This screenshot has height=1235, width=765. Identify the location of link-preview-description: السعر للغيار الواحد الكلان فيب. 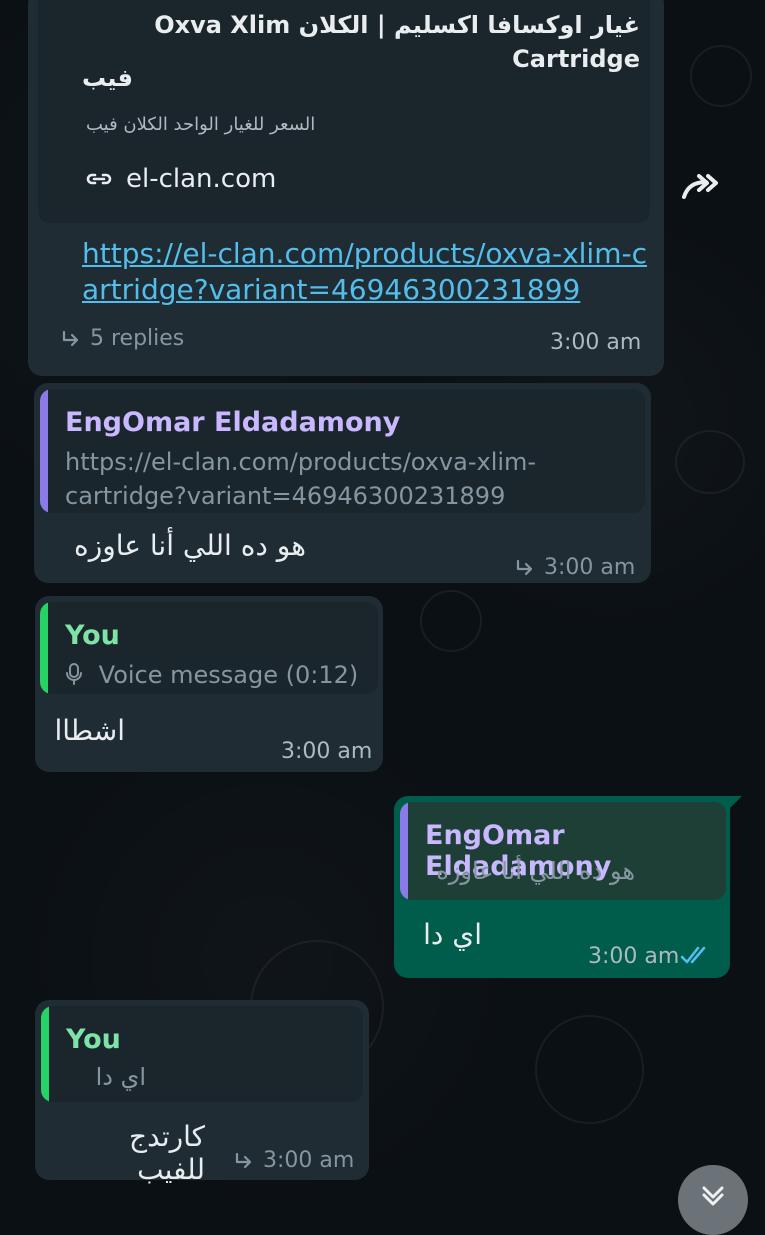
(201, 124).